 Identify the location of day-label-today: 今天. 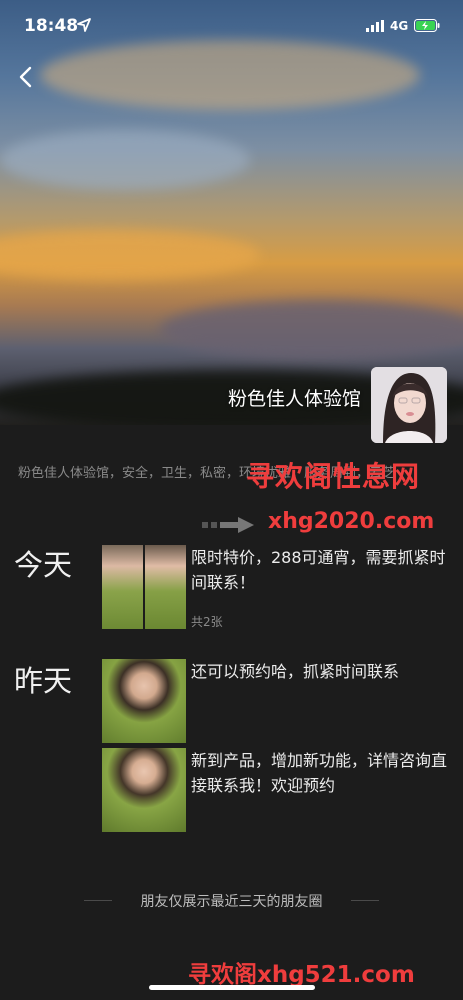
(43, 565).